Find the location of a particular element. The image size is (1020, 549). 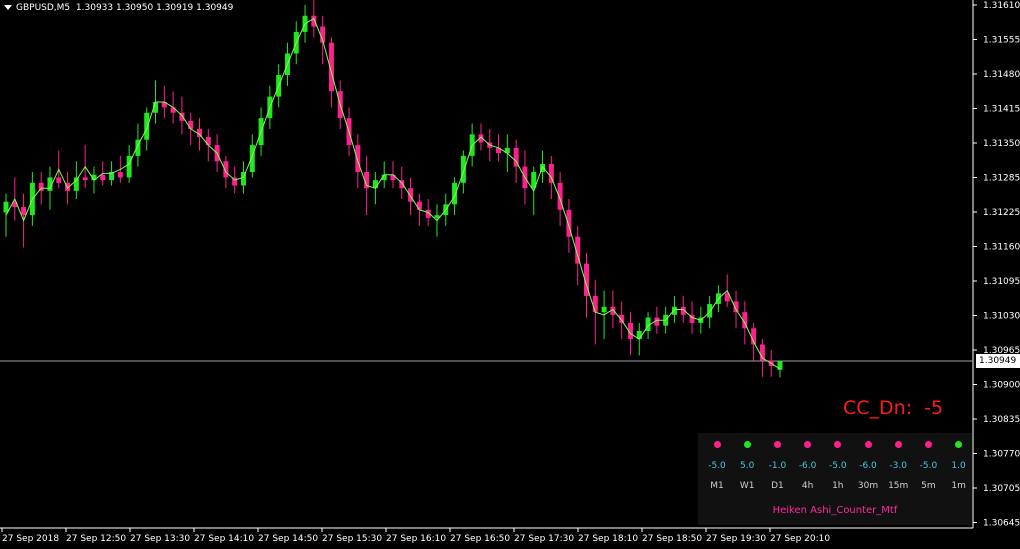

price-tick-label: 1.31555 is located at coordinates (1001, 41).